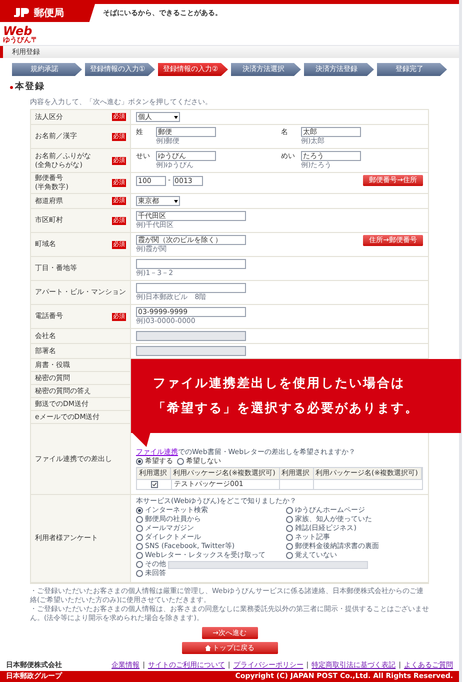 This screenshot has height=682, width=470. I want to click on logo-banner: 郵便局, so click(47, 13).